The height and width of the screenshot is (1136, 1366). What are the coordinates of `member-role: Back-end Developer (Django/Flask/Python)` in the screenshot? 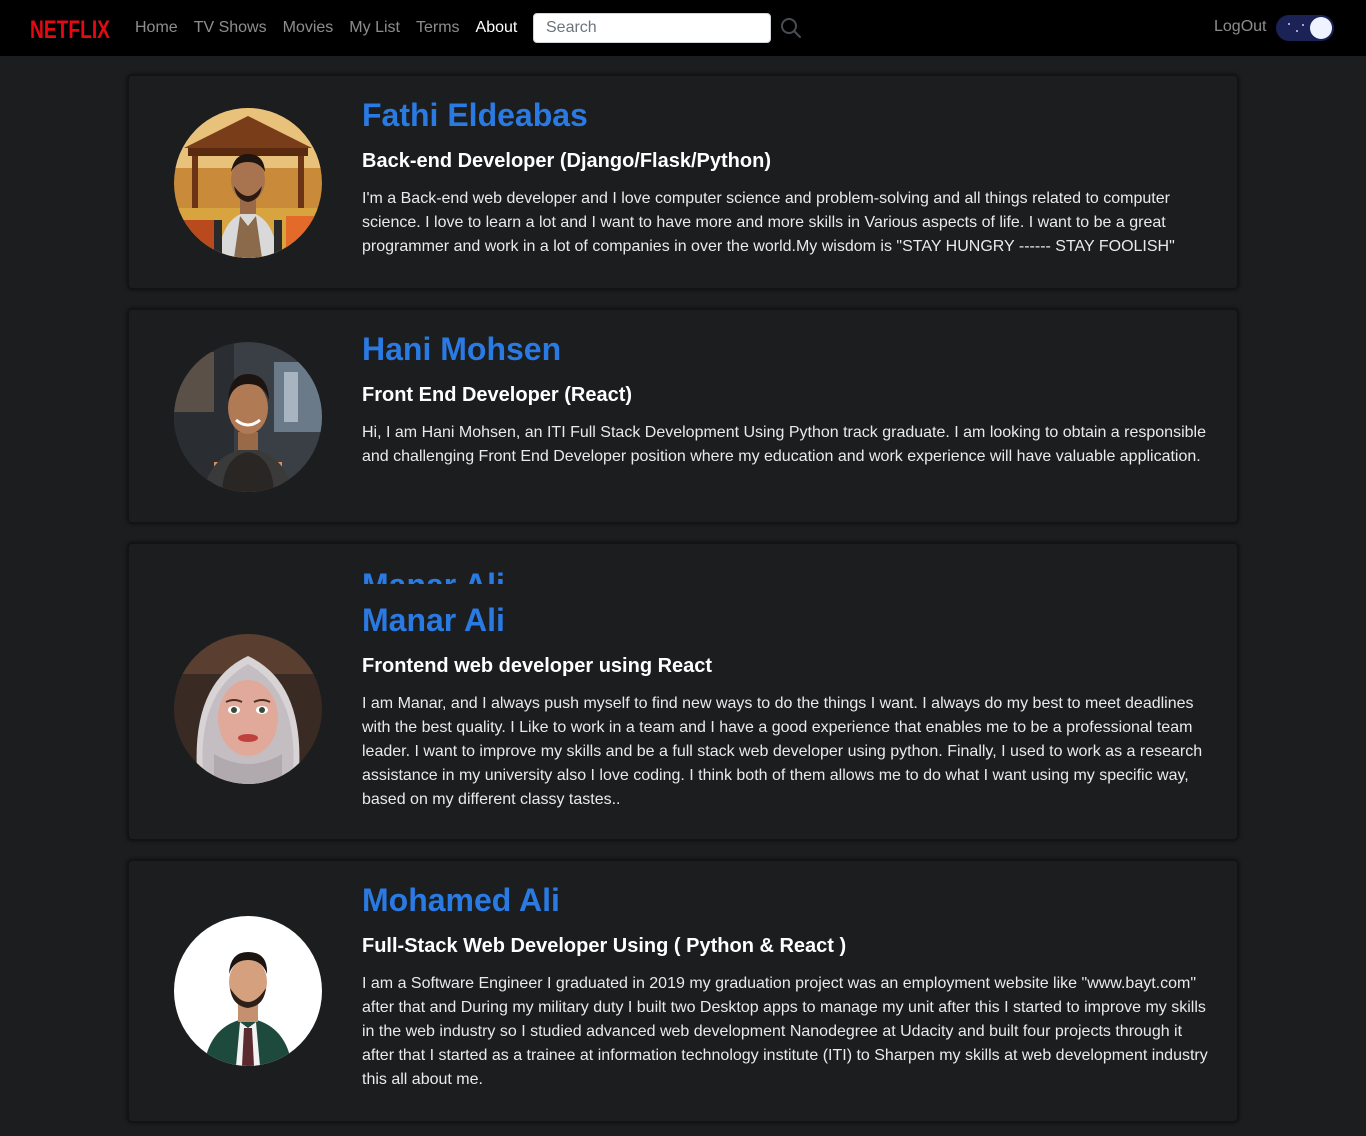 It's located at (566, 161).